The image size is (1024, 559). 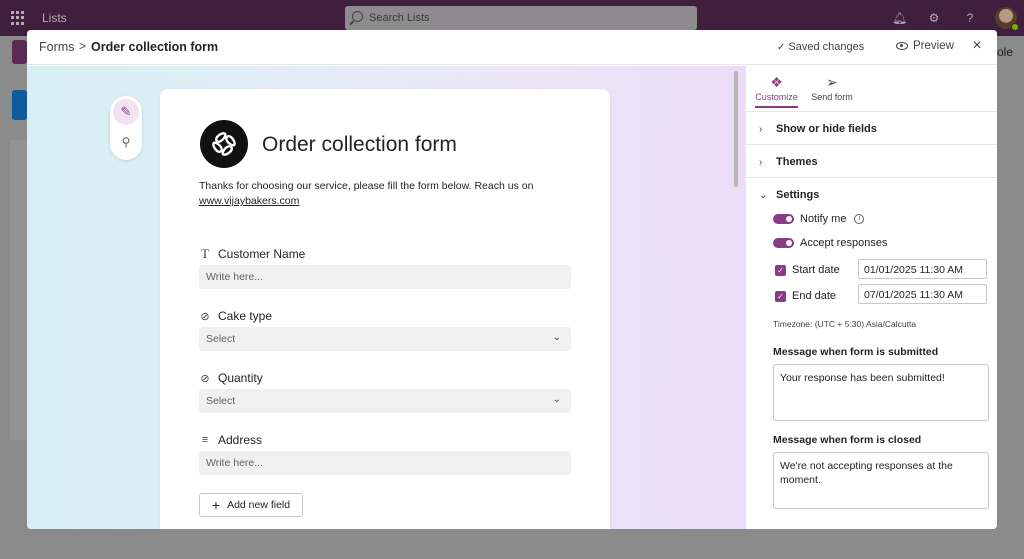 What do you see at coordinates (780, 296) in the screenshot?
I see `end-date-checkbox: ✓` at bounding box center [780, 296].